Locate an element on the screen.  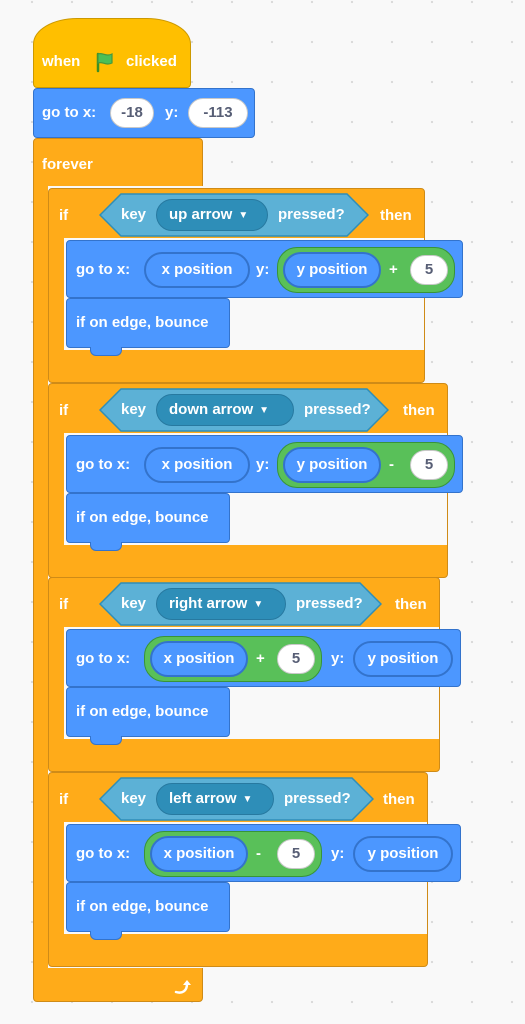
y-input: -113 is located at coordinates (218, 113).